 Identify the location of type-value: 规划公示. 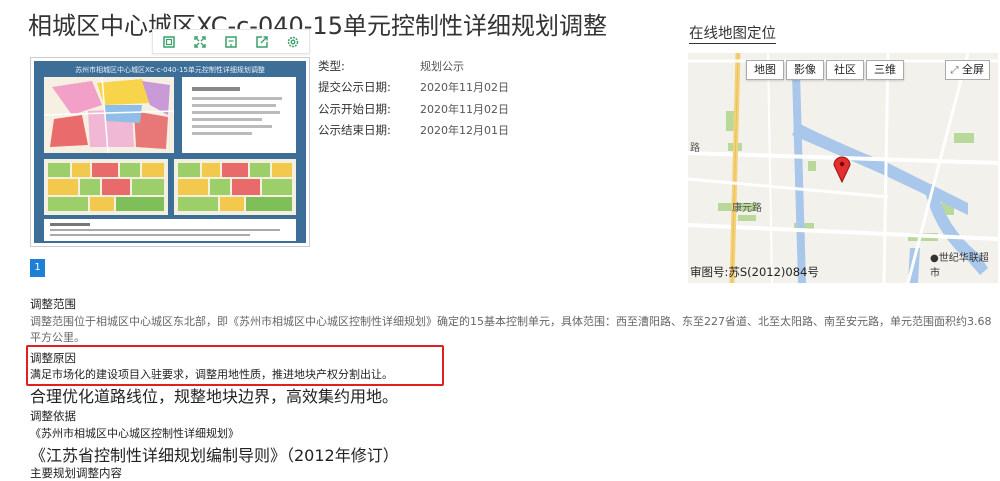
(442, 66).